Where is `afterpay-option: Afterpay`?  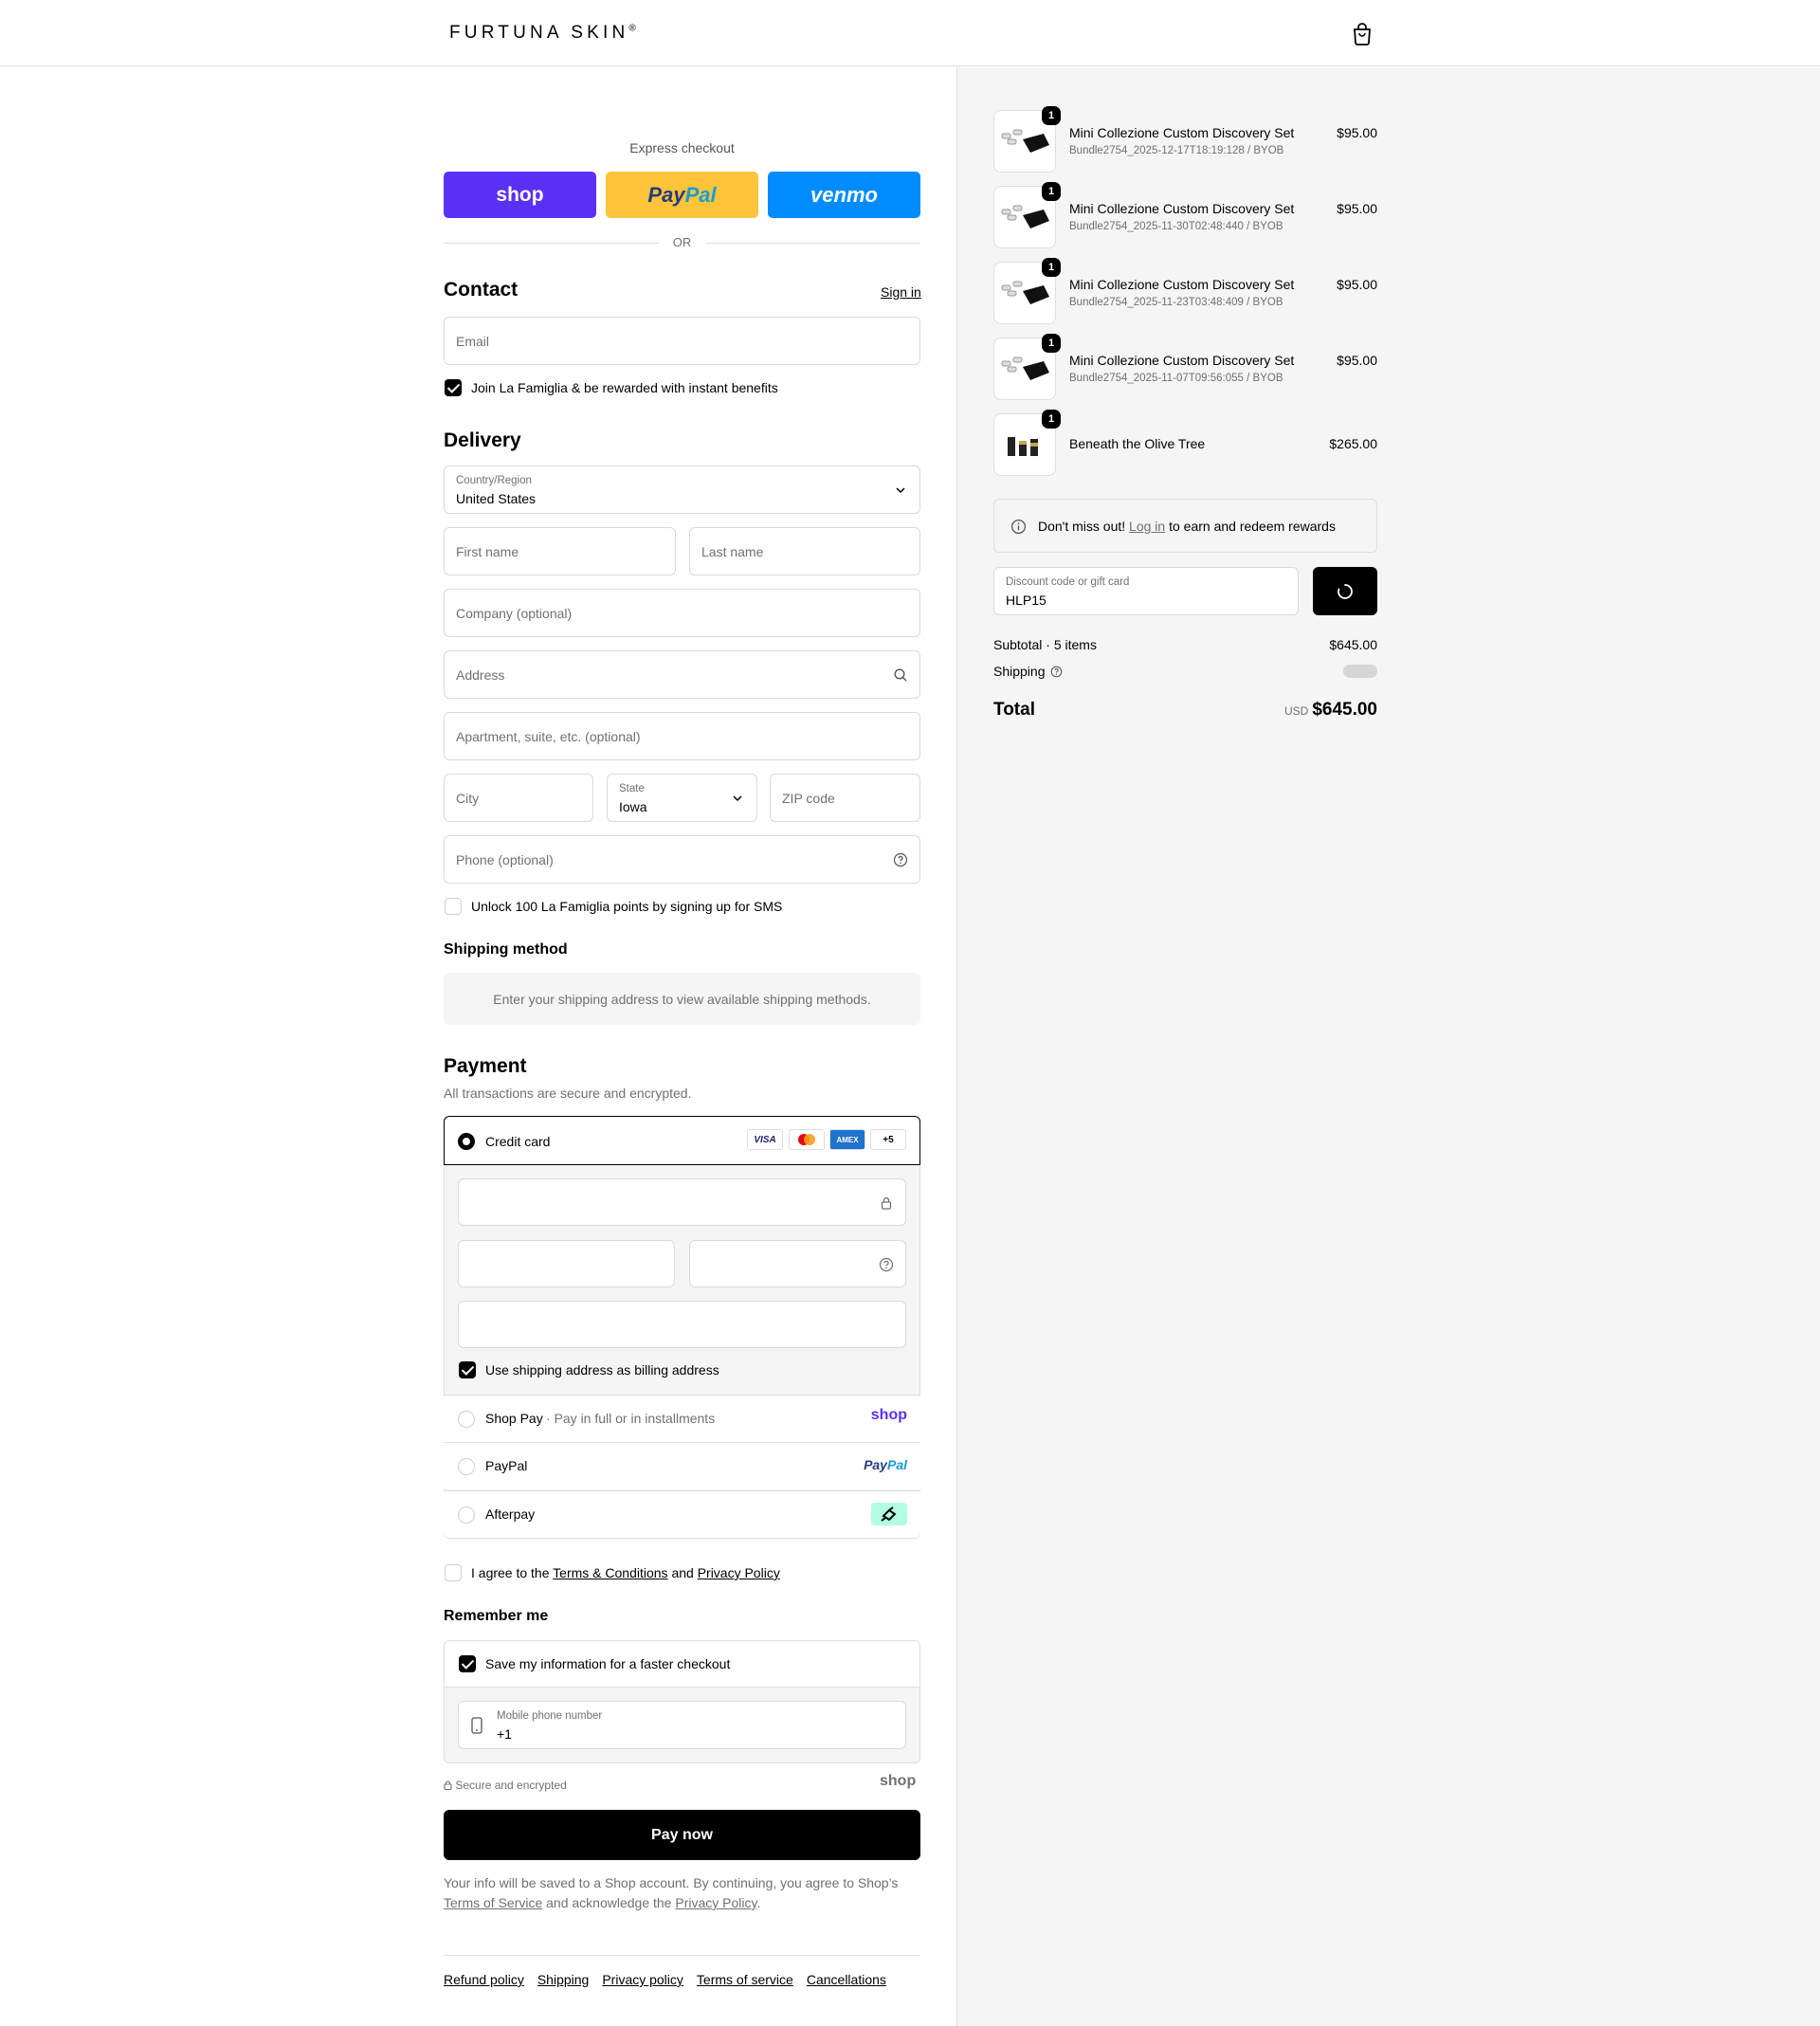 afterpay-option: Afterpay is located at coordinates (682, 1514).